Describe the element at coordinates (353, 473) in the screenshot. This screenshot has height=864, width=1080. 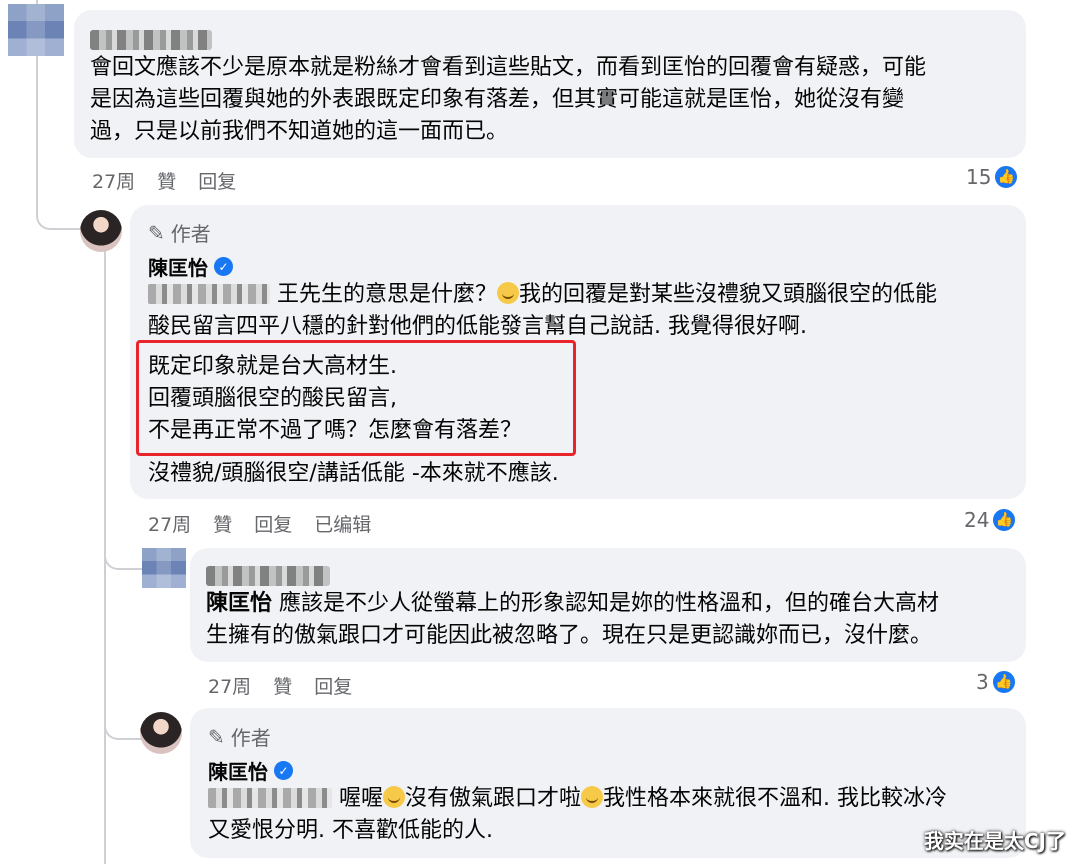
I see `comment-text-line: 沒禮貌/頭腦很空/講話低能 -本來就不應該.` at that location.